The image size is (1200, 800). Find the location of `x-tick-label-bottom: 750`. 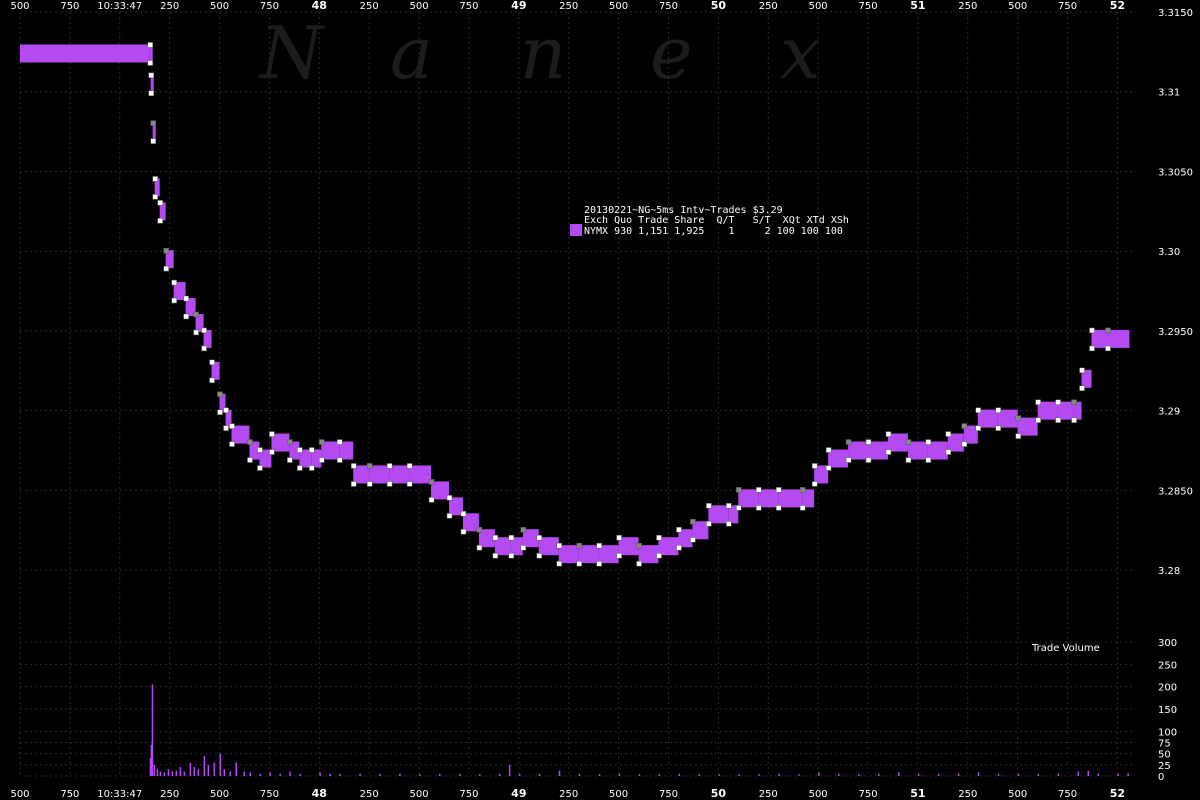

x-tick-label-bottom: 750 is located at coordinates (269, 794).